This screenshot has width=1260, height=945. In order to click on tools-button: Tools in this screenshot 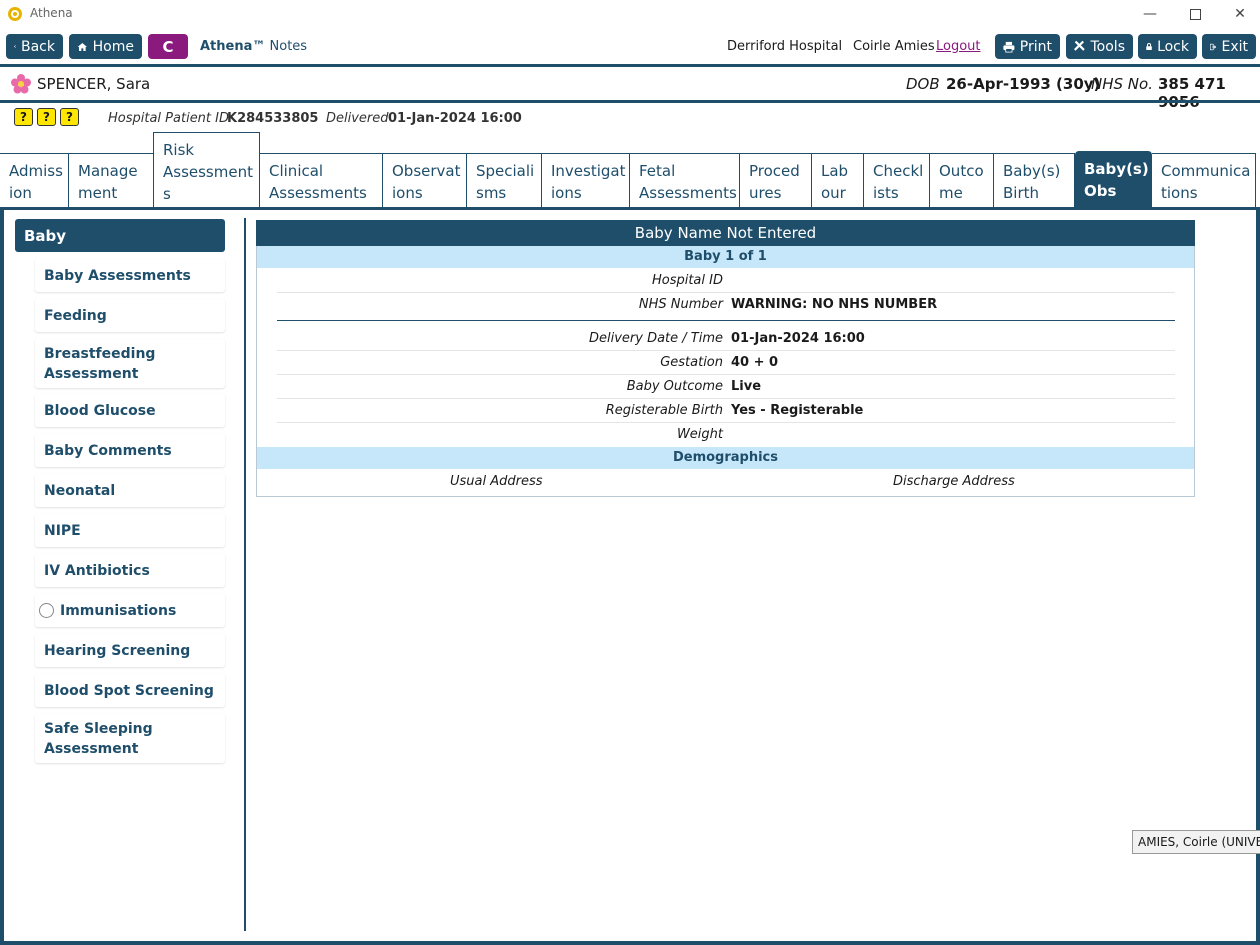, I will do `click(1099, 46)`.